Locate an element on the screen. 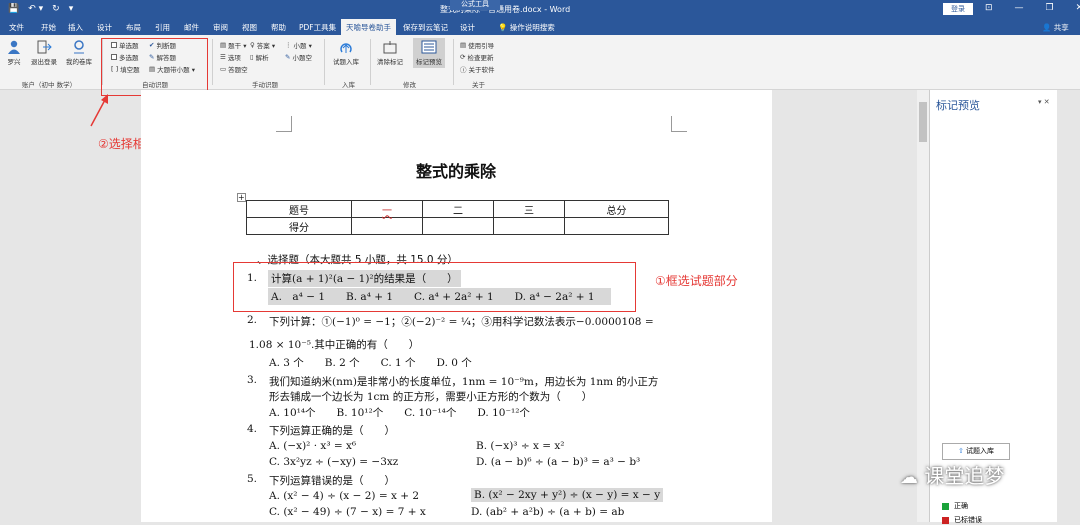  logout-icon is located at coordinates (44, 47).